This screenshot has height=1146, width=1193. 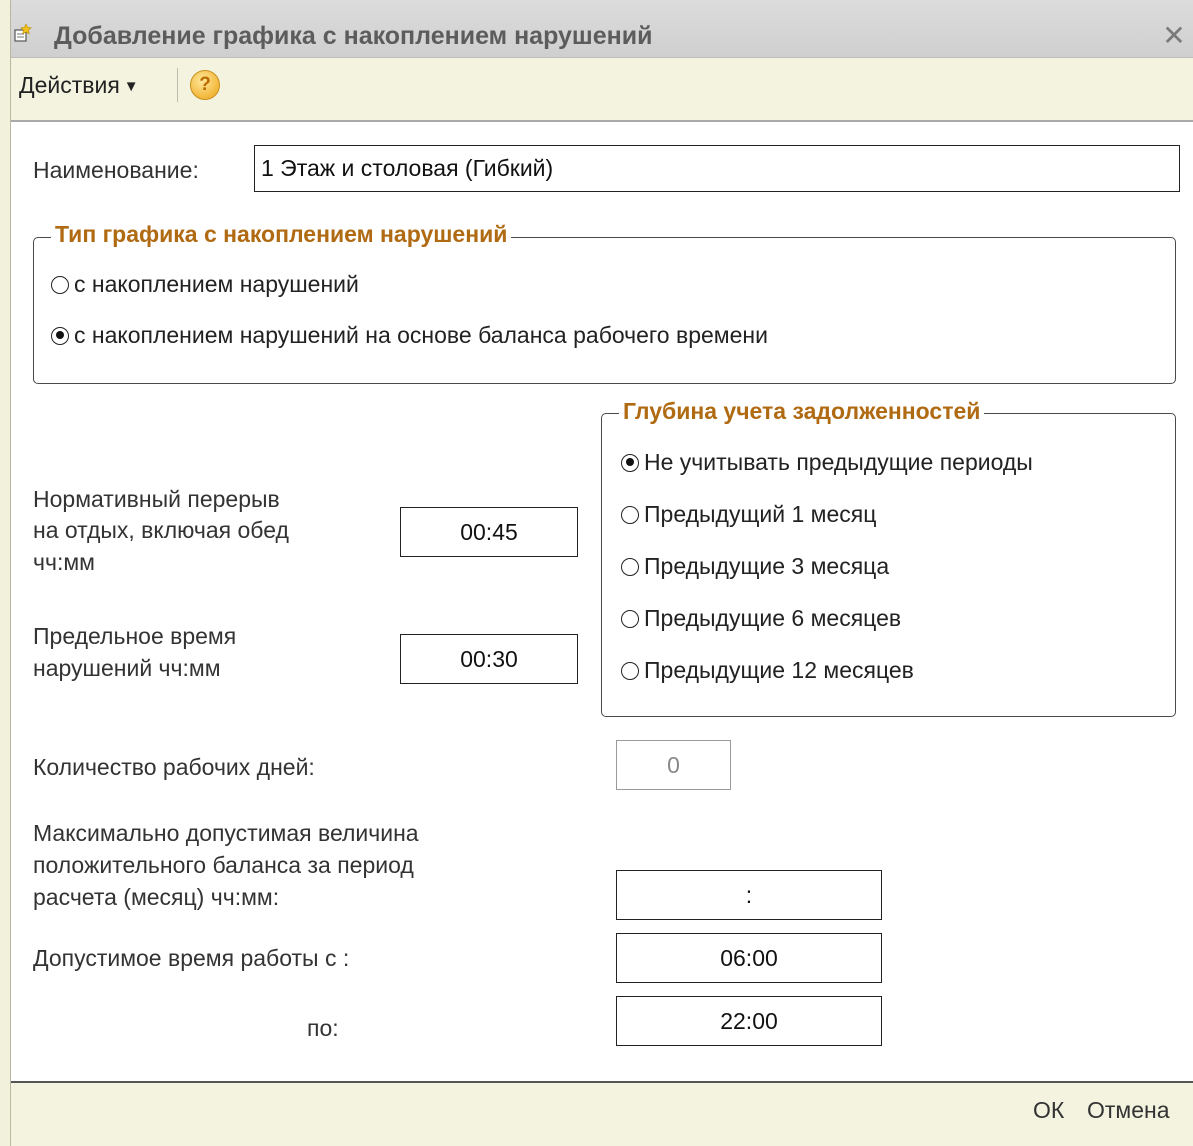 I want to click on debt-depth-option-12-months: Предыдущие 12 месяцев, so click(x=767, y=670).